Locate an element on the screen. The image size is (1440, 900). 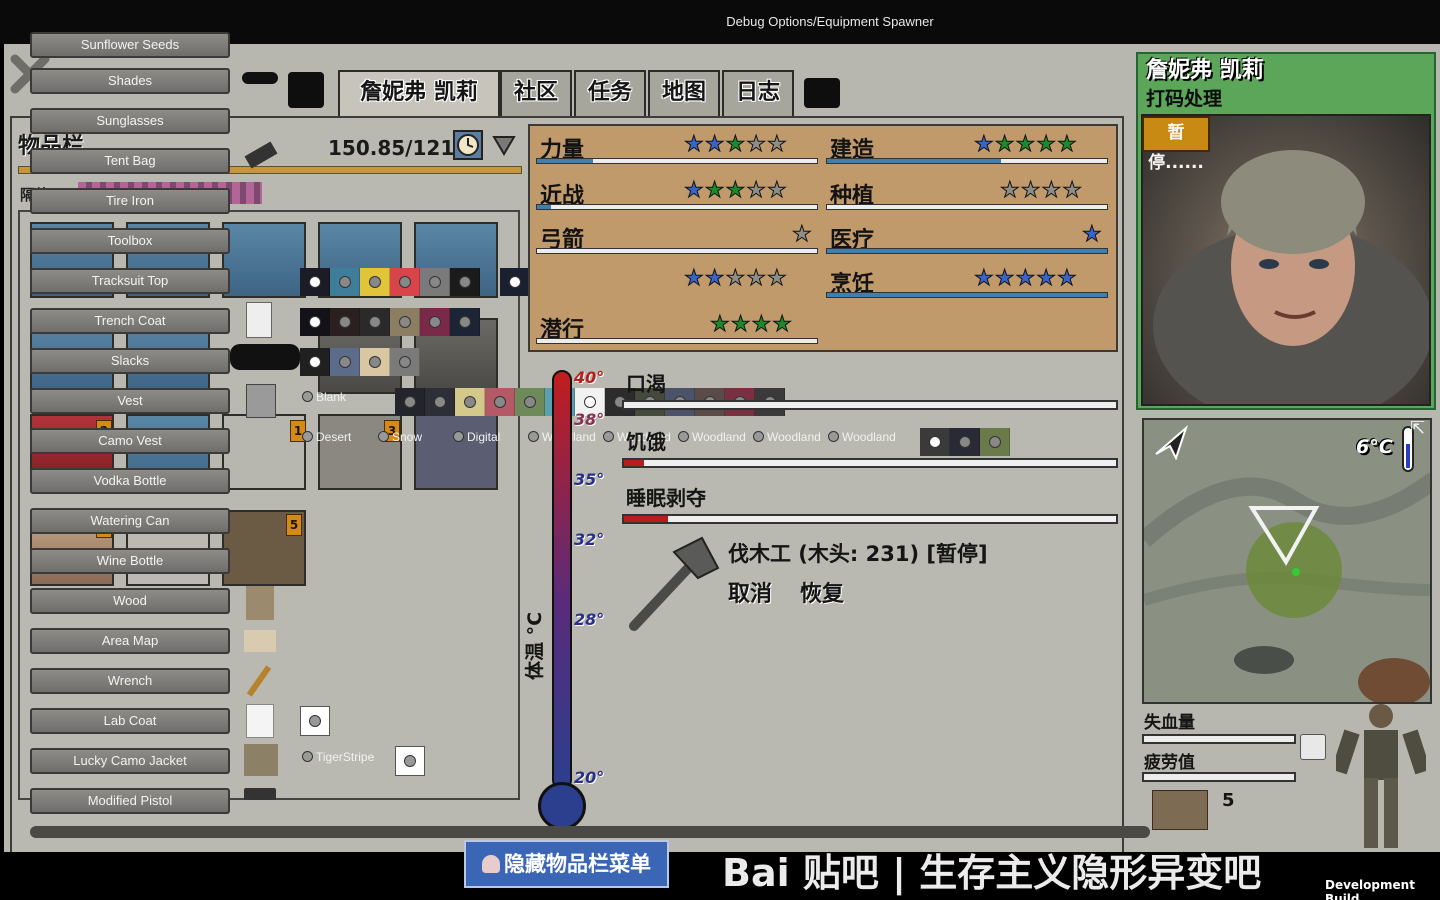
tab-character: 詹妮弗 凯莉 is located at coordinates (419, 93).